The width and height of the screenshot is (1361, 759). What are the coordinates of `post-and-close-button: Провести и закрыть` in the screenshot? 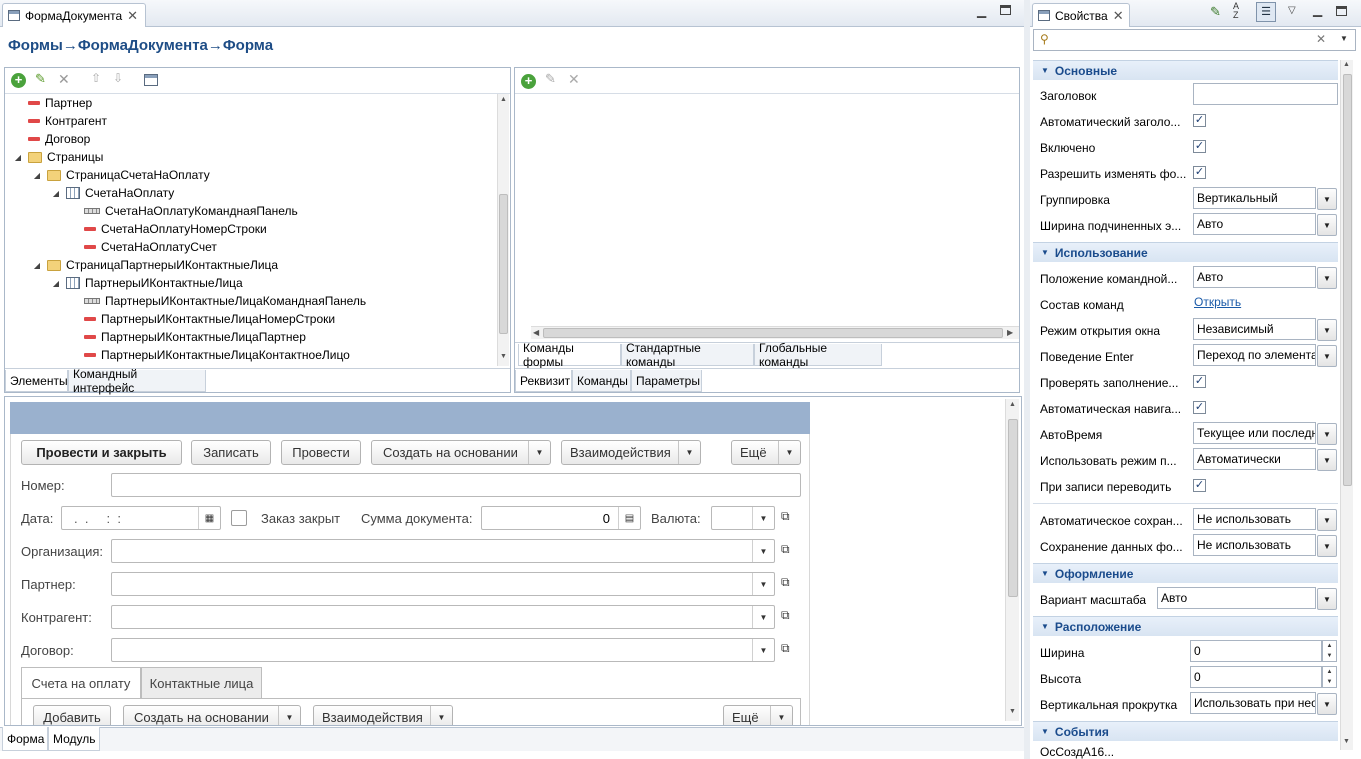 It's located at (101, 452).